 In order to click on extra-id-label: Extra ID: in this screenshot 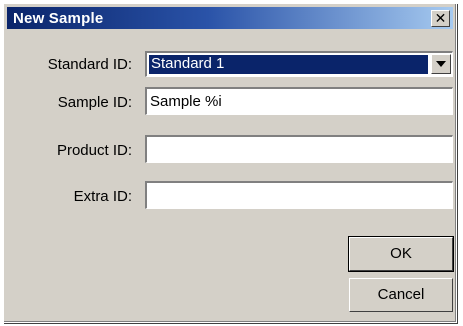, I will do `click(102, 196)`.